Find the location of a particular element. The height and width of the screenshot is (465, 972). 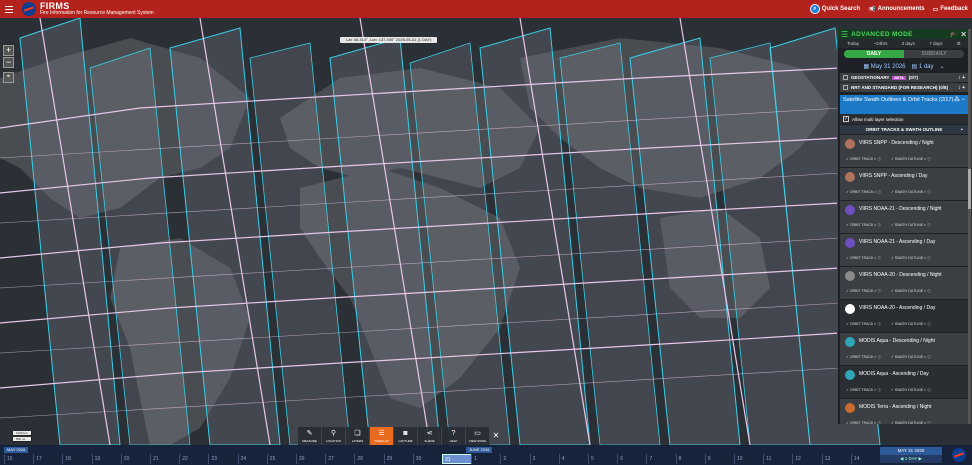

timeline-day: 12 is located at coordinates (796, 459).